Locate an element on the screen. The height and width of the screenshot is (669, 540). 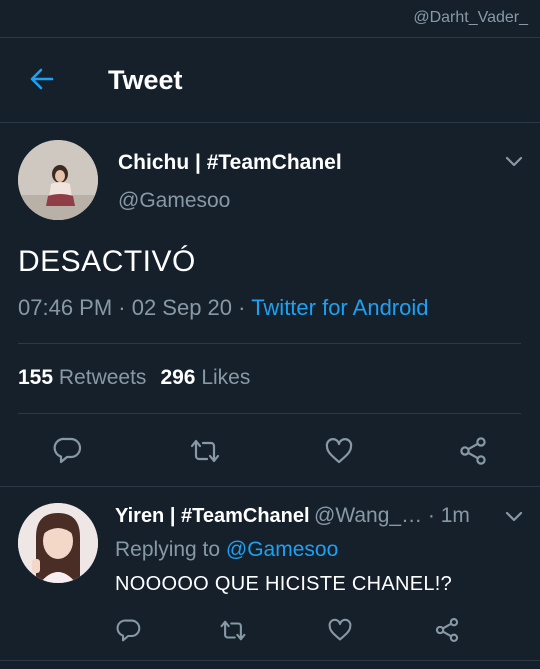
replying-to-prefix: Replying to is located at coordinates (170, 549).